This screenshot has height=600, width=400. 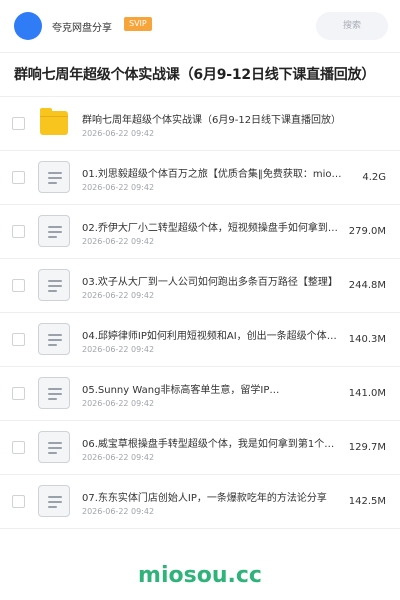 What do you see at coordinates (213, 174) in the screenshot?
I see `file-name: 01.刘思毅超级个体百万之旅【优质合集‖免费获取：miosou.cc】` at bounding box center [213, 174].